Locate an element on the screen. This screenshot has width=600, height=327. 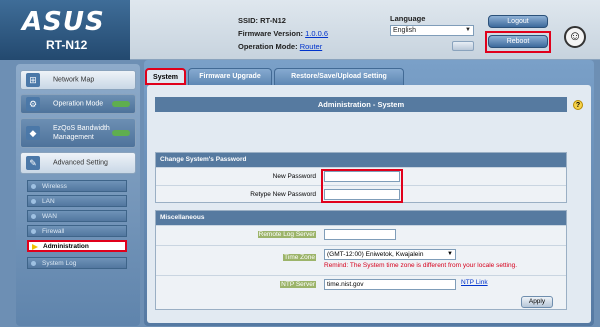
sidebar-subitem-system-log: System Log is located at coordinates (77, 263).